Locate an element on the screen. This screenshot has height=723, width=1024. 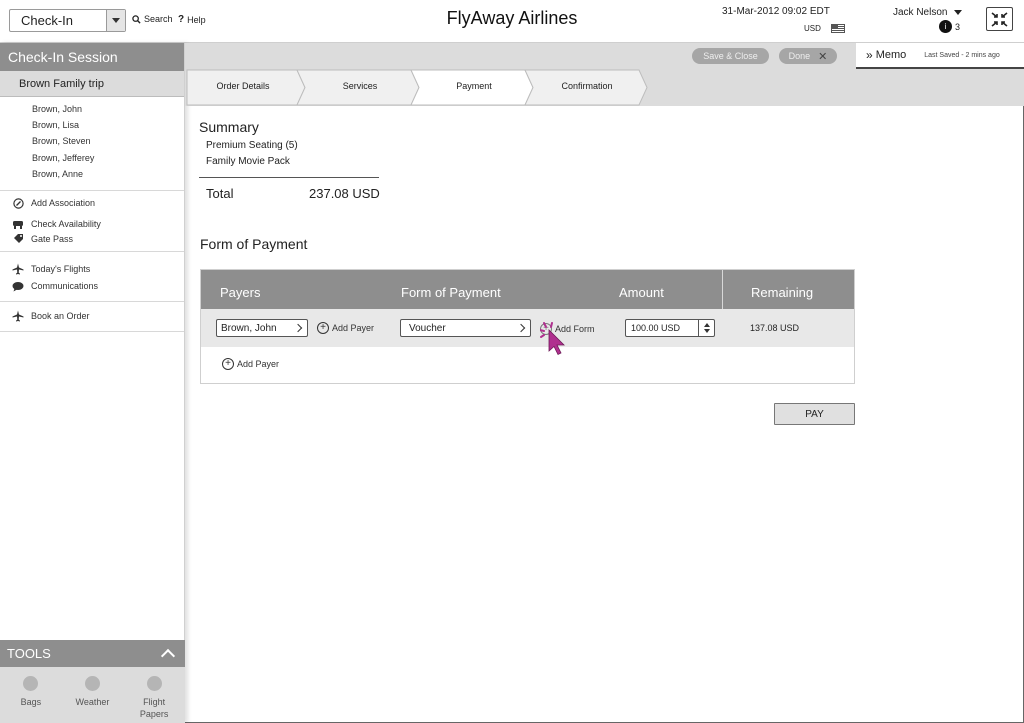
step-order-details: Order Details is located at coordinates (243, 86).